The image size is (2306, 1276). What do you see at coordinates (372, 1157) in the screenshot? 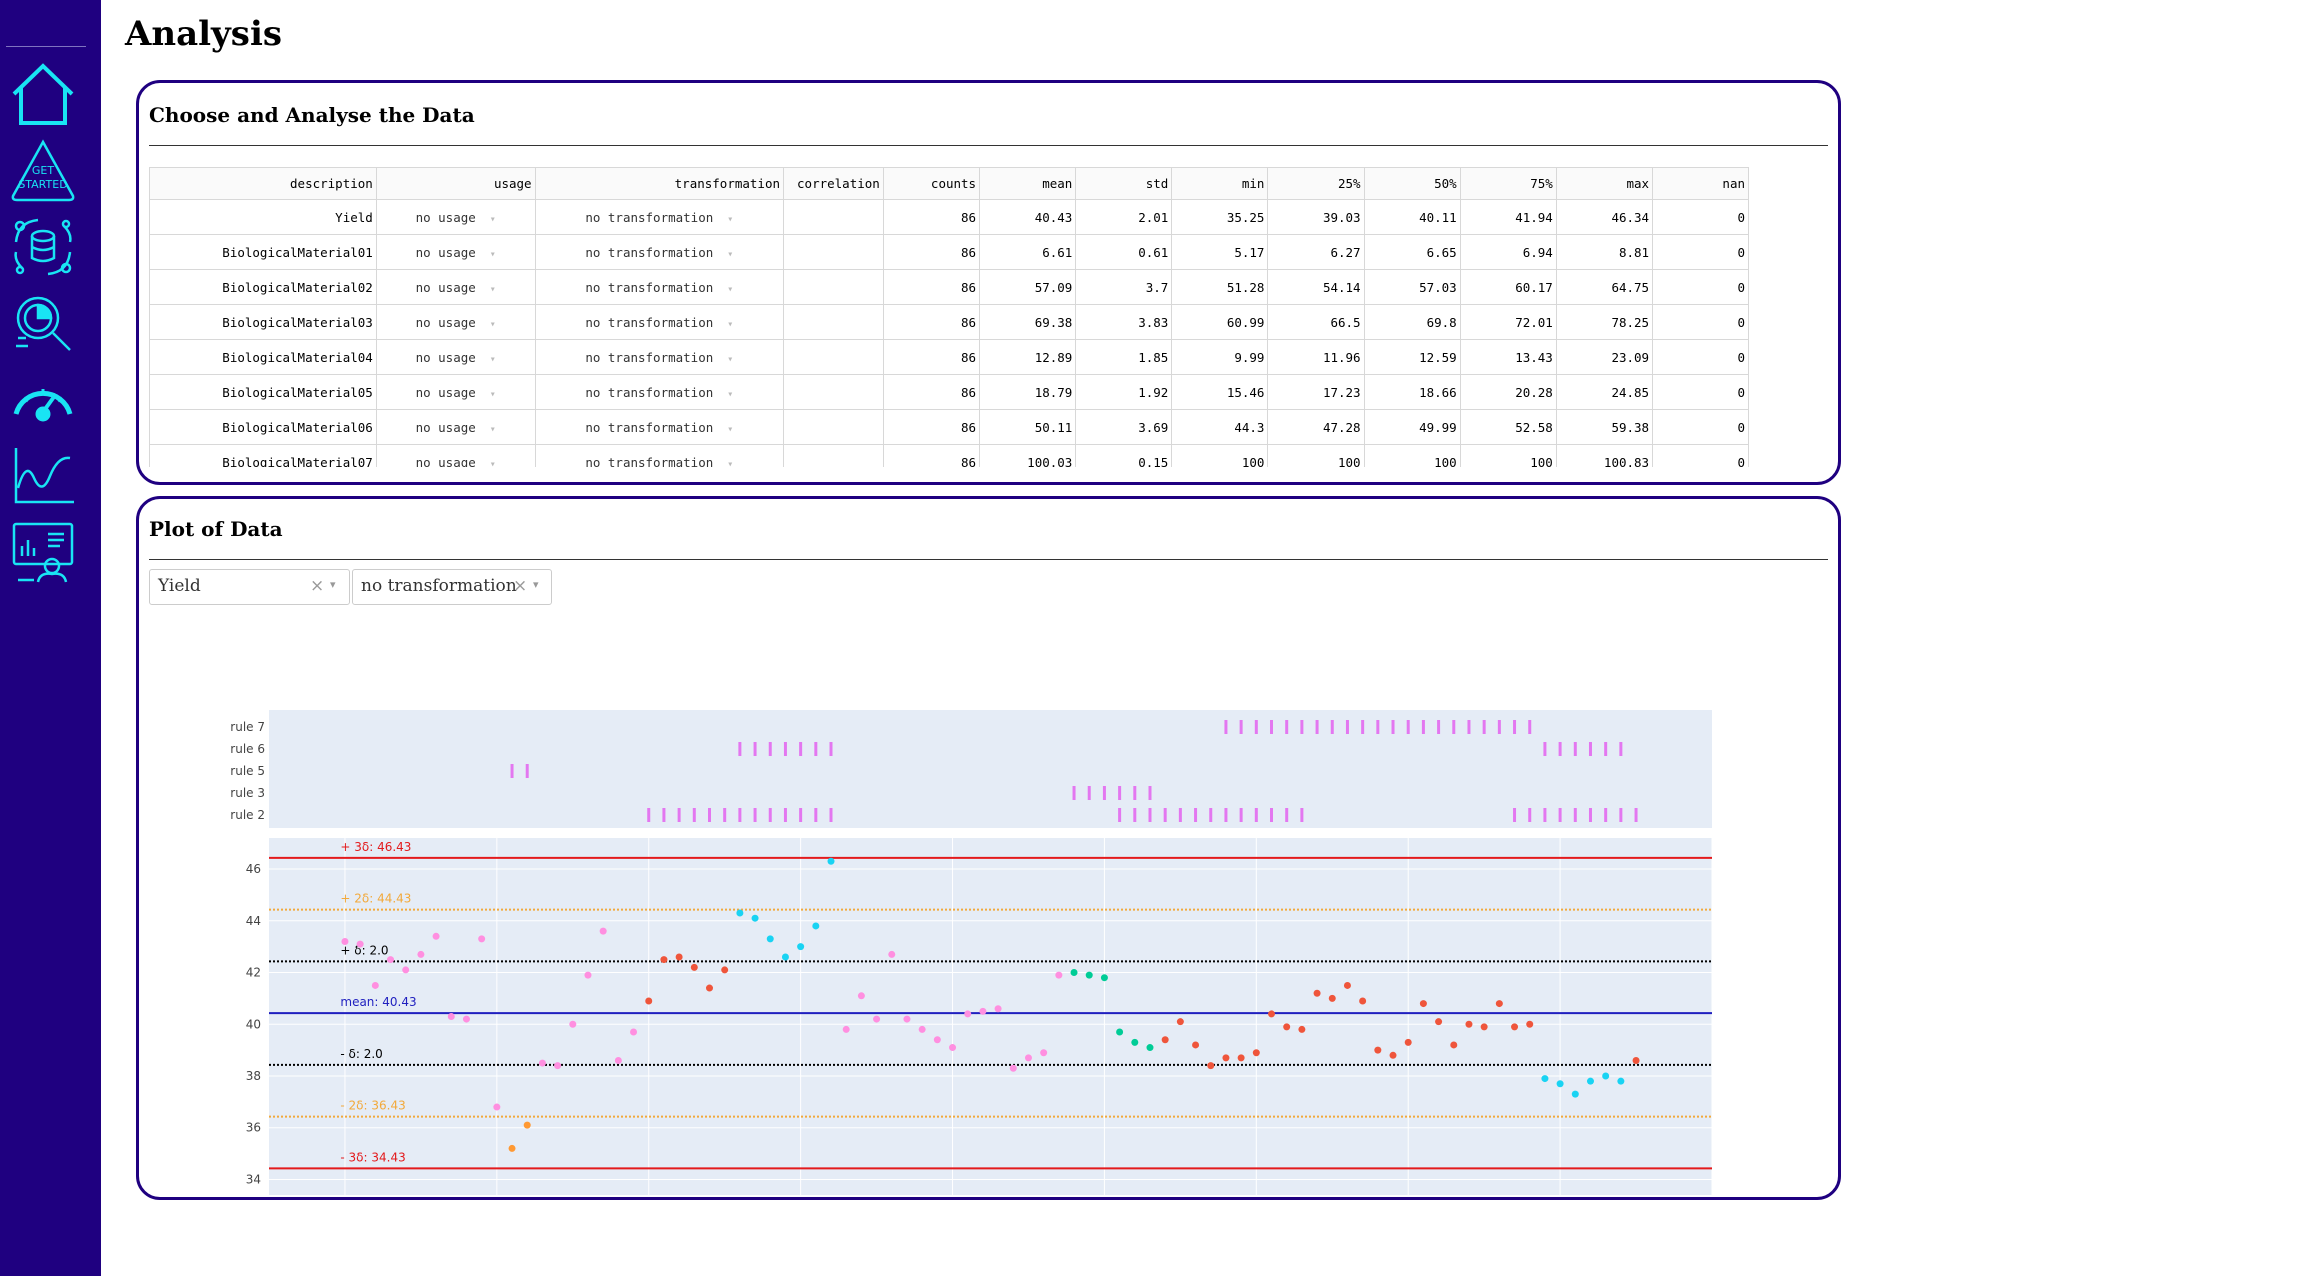
I see `control-limit-label: - 3δ: 34.43` at bounding box center [372, 1157].